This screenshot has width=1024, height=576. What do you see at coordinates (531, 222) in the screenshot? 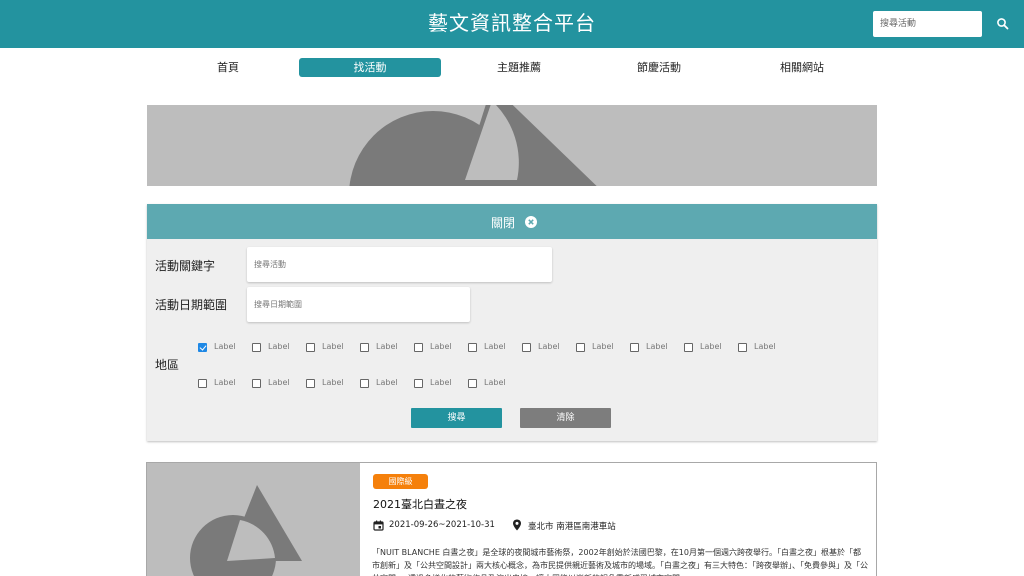
I see `close-icon` at bounding box center [531, 222].